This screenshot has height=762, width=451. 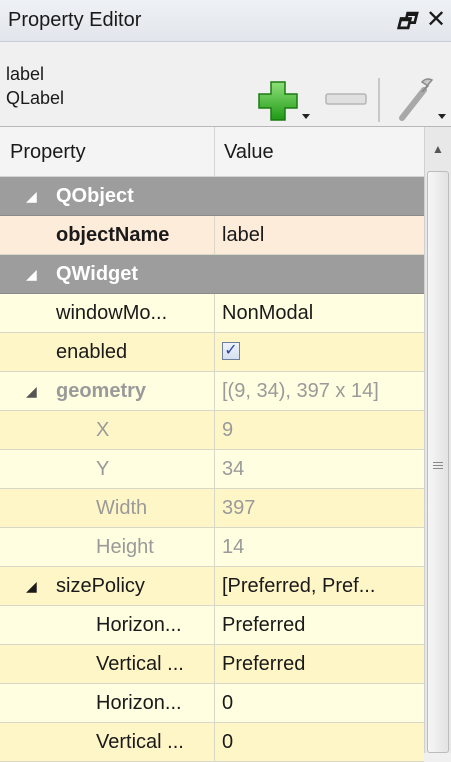 I want to click on add-dynamic-property-icon, so click(x=284, y=101).